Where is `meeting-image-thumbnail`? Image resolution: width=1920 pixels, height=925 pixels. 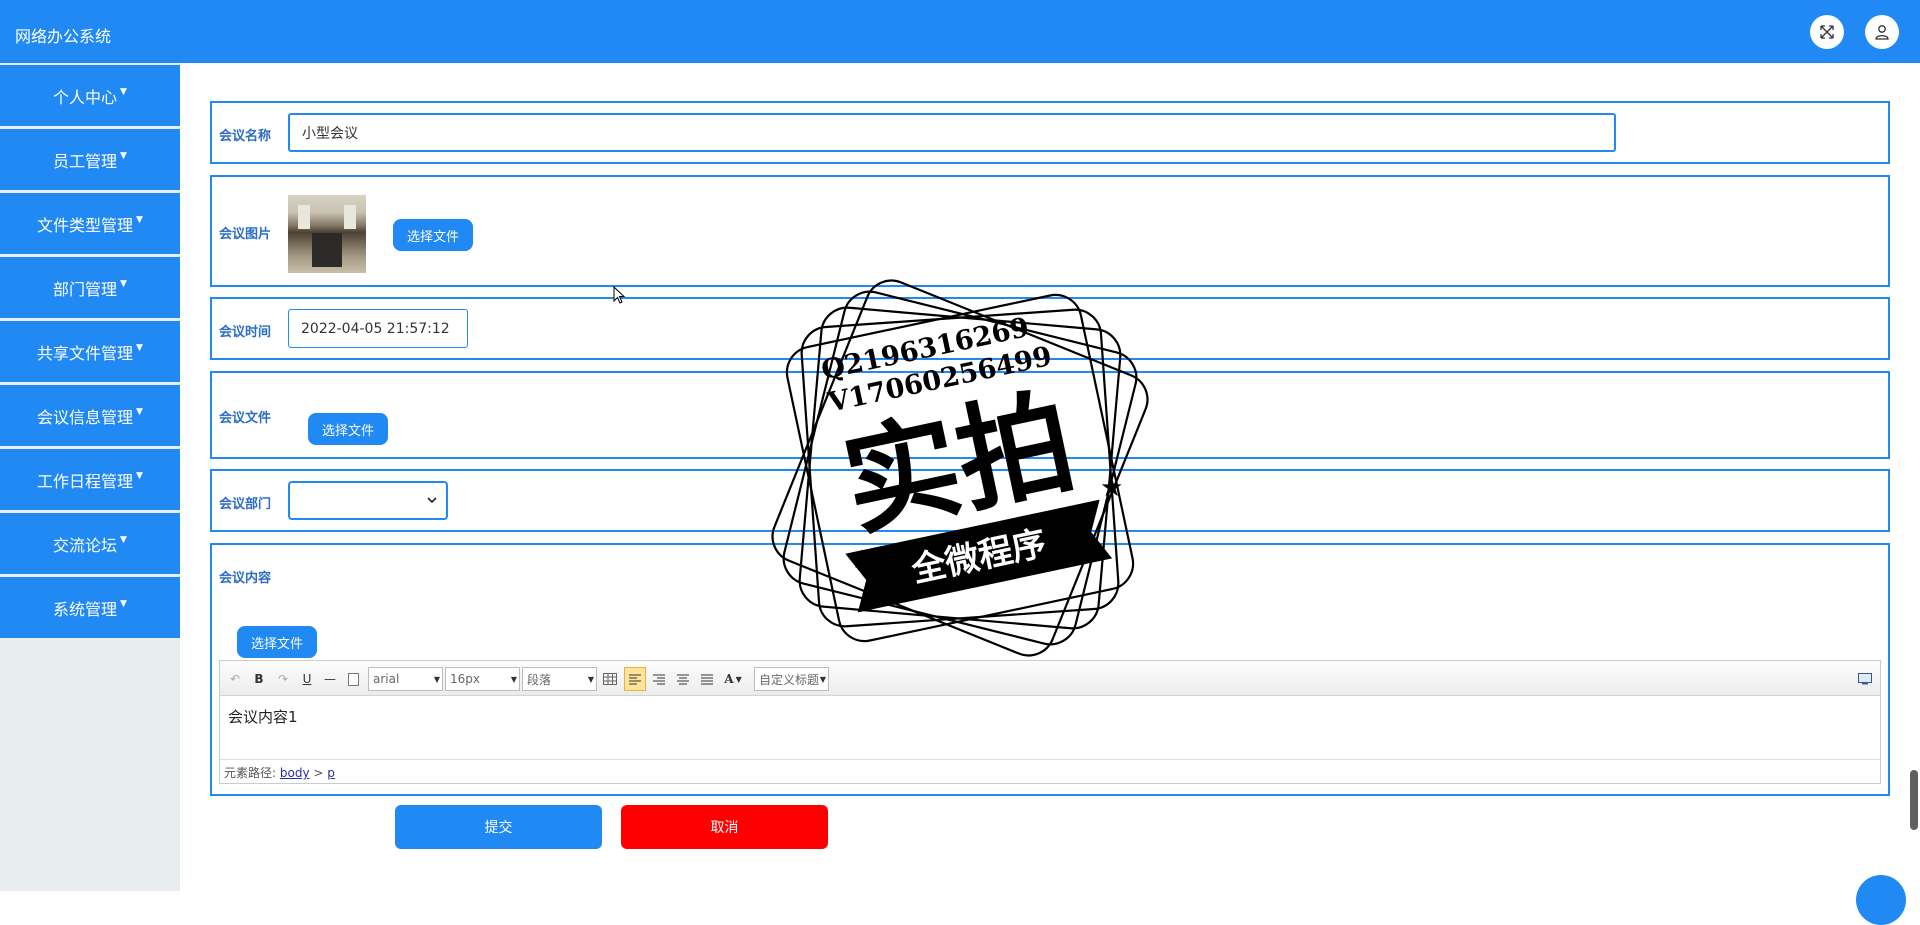 meeting-image-thumbnail is located at coordinates (327, 234).